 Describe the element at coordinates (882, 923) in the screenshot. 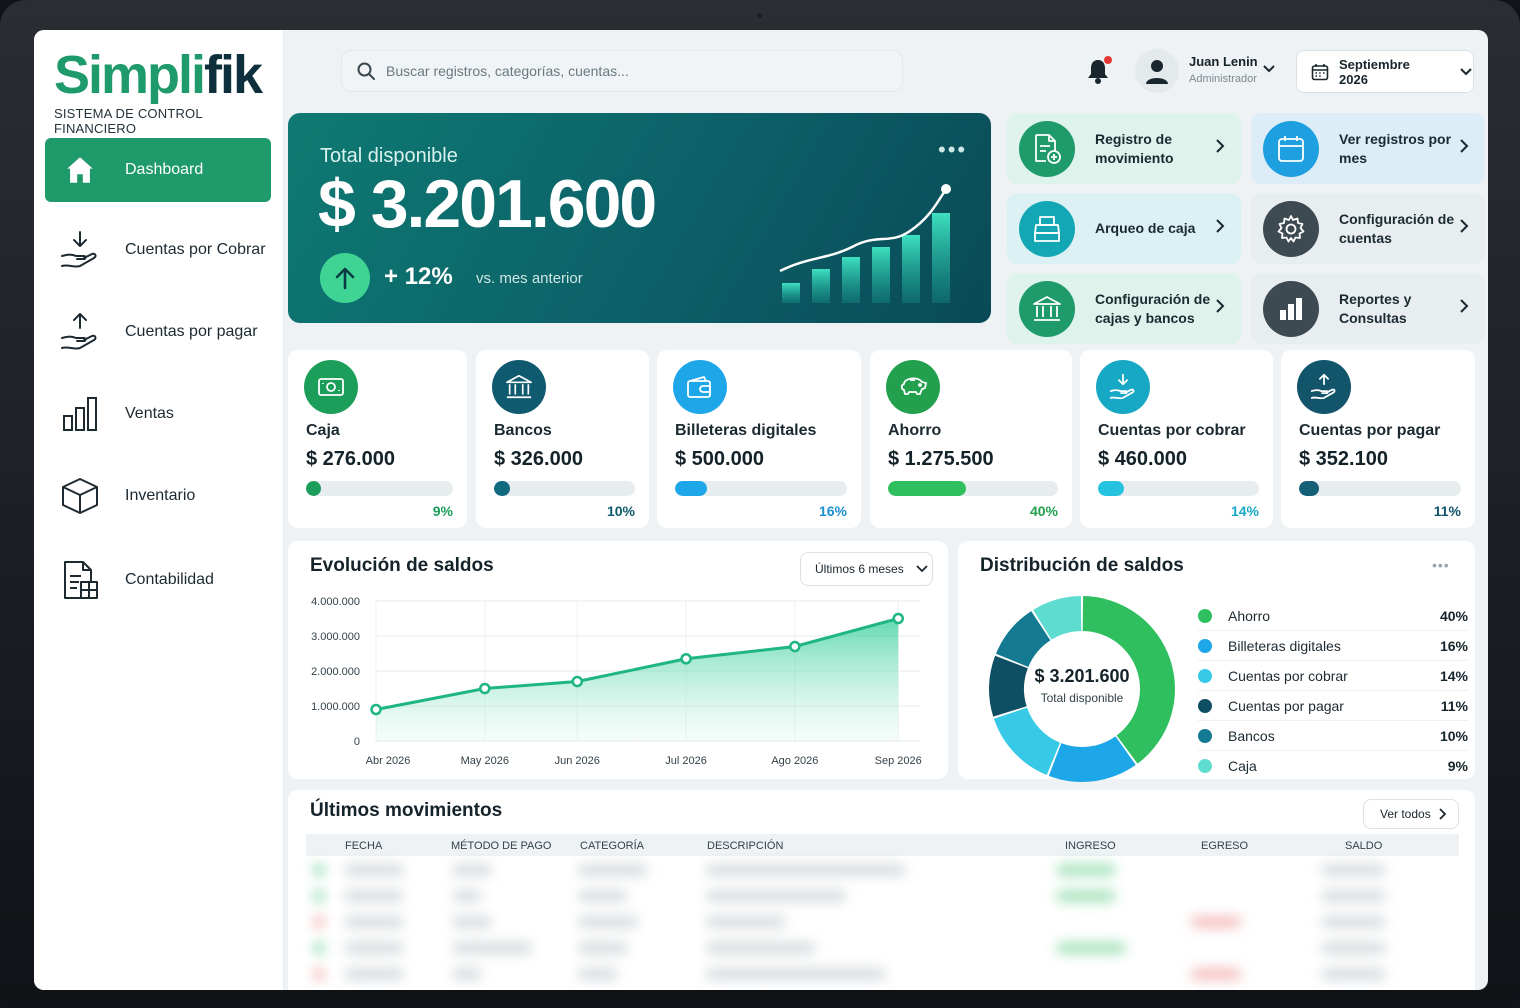

I see `blurred-table-rows` at that location.